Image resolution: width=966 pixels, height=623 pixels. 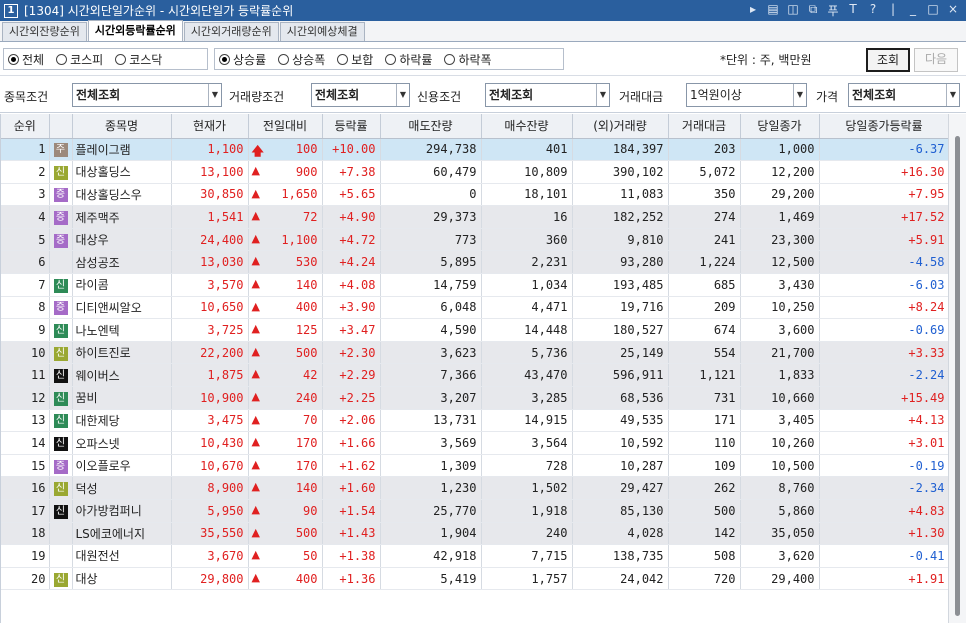 What do you see at coordinates (210, 126) in the screenshot?
I see `col-price: 현재가` at bounding box center [210, 126].